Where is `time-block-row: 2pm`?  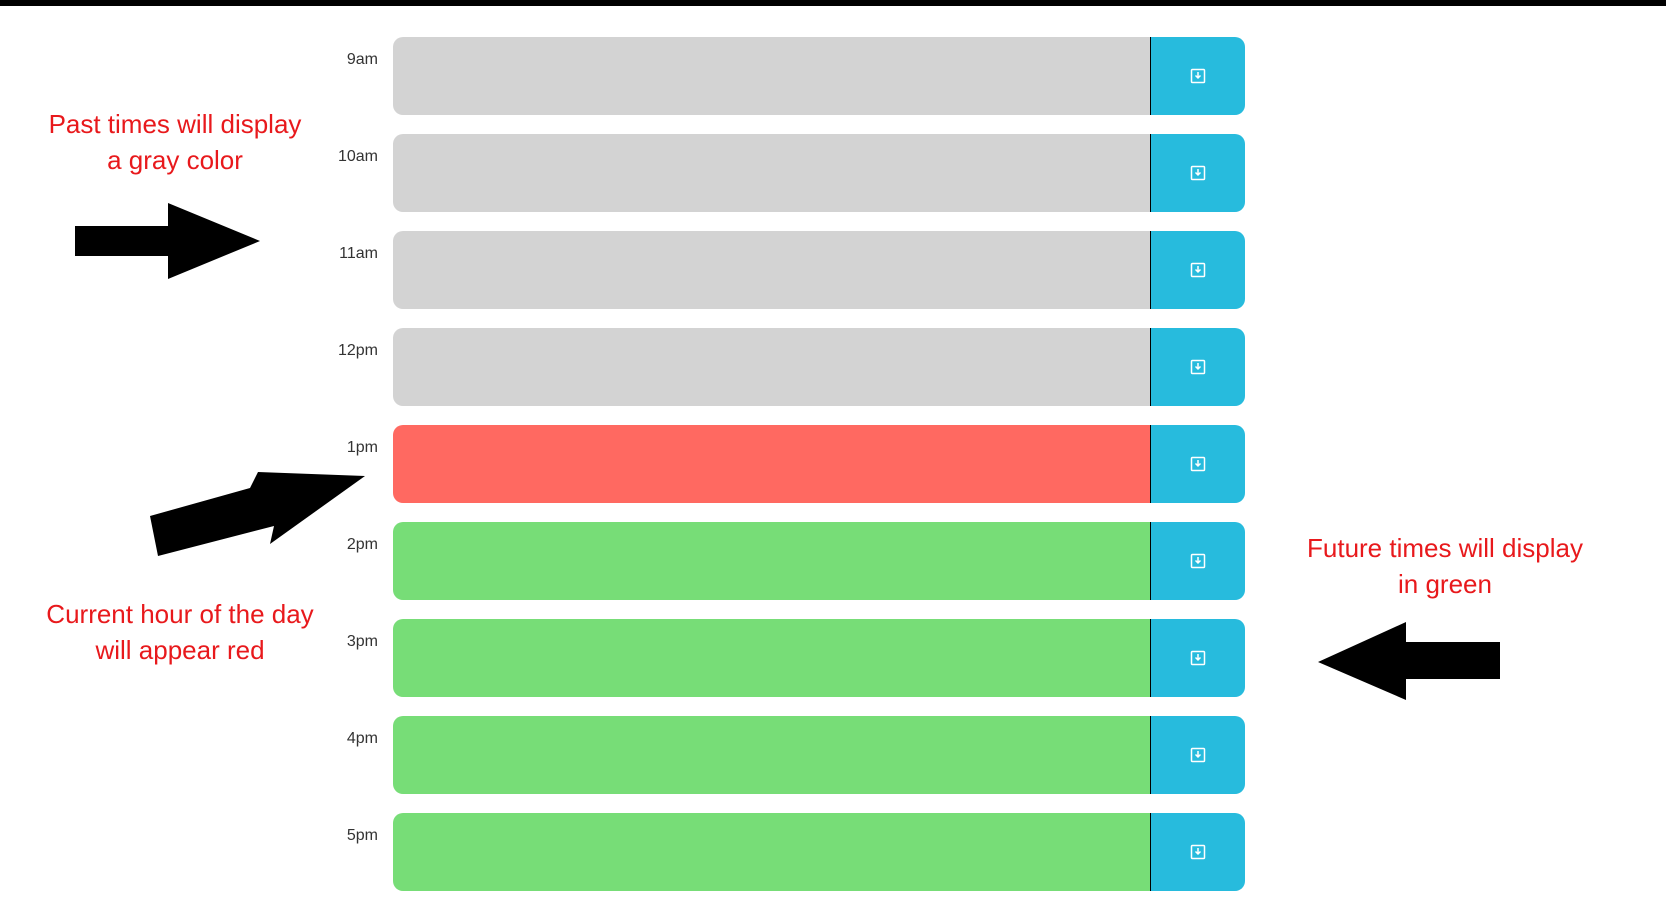
time-block-row: 2pm is located at coordinates (775, 561).